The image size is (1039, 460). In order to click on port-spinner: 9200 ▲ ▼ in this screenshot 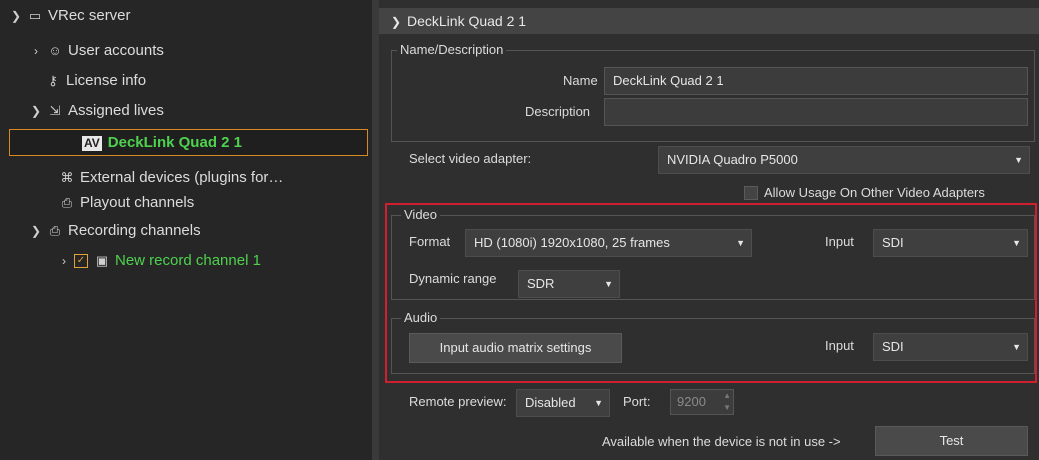, I will do `click(702, 402)`.